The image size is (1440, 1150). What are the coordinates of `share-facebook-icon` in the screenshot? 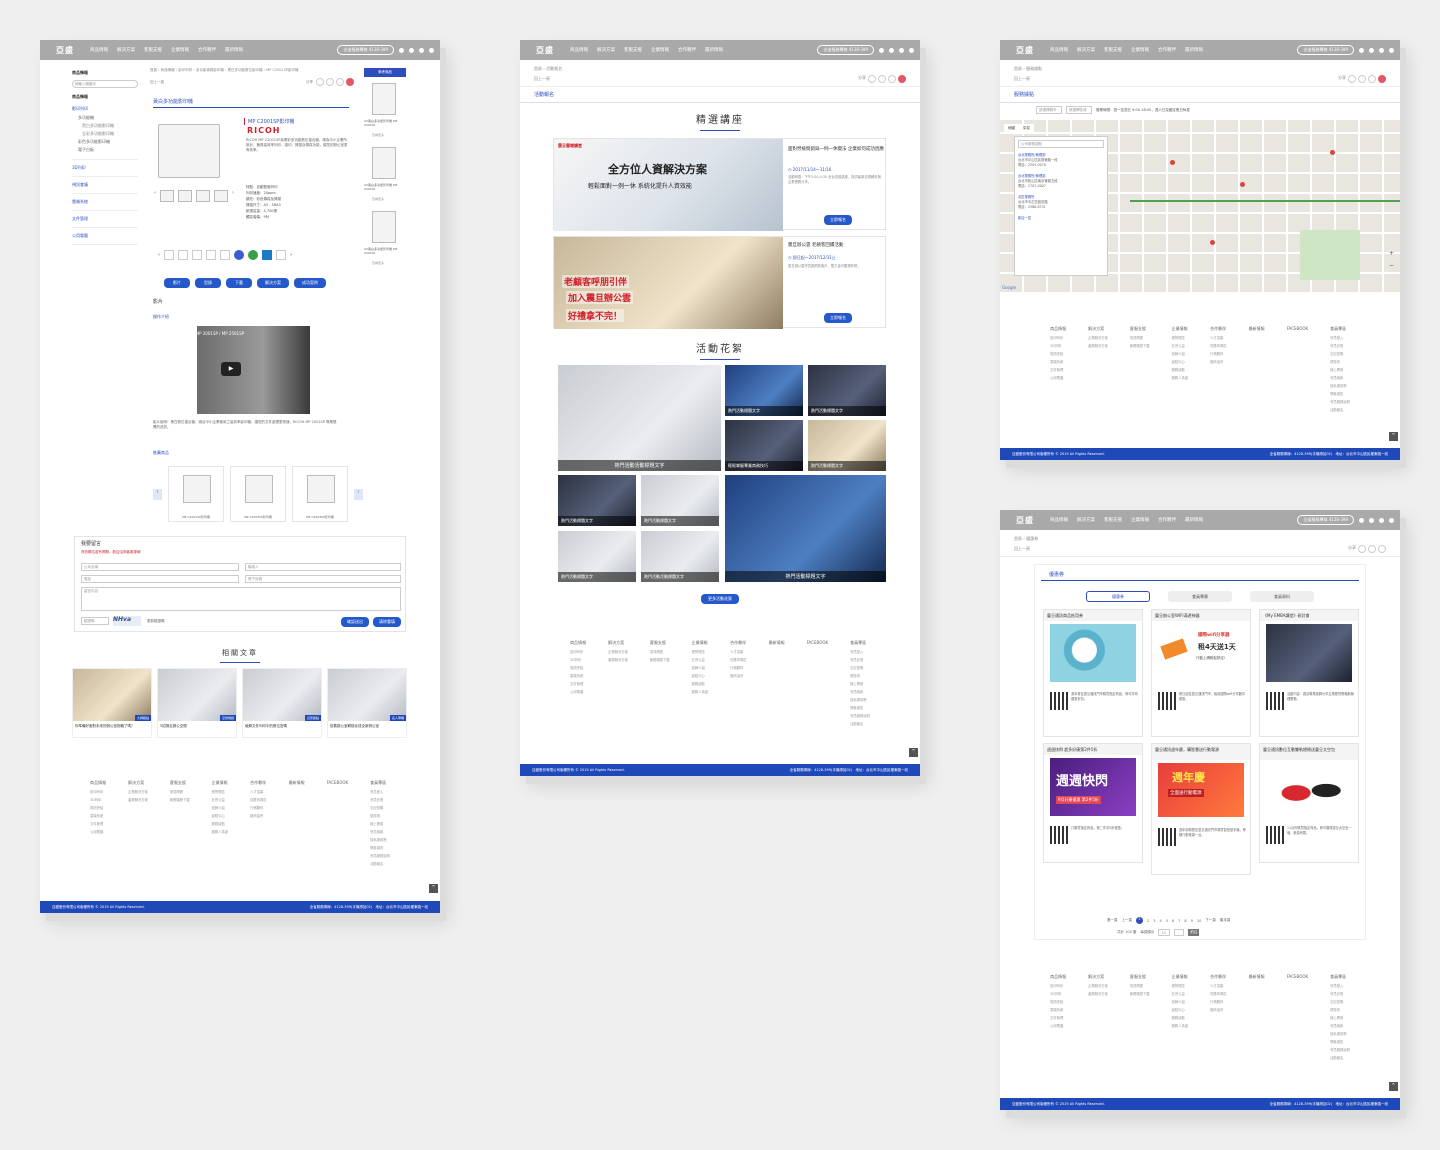 It's located at (1372, 549).